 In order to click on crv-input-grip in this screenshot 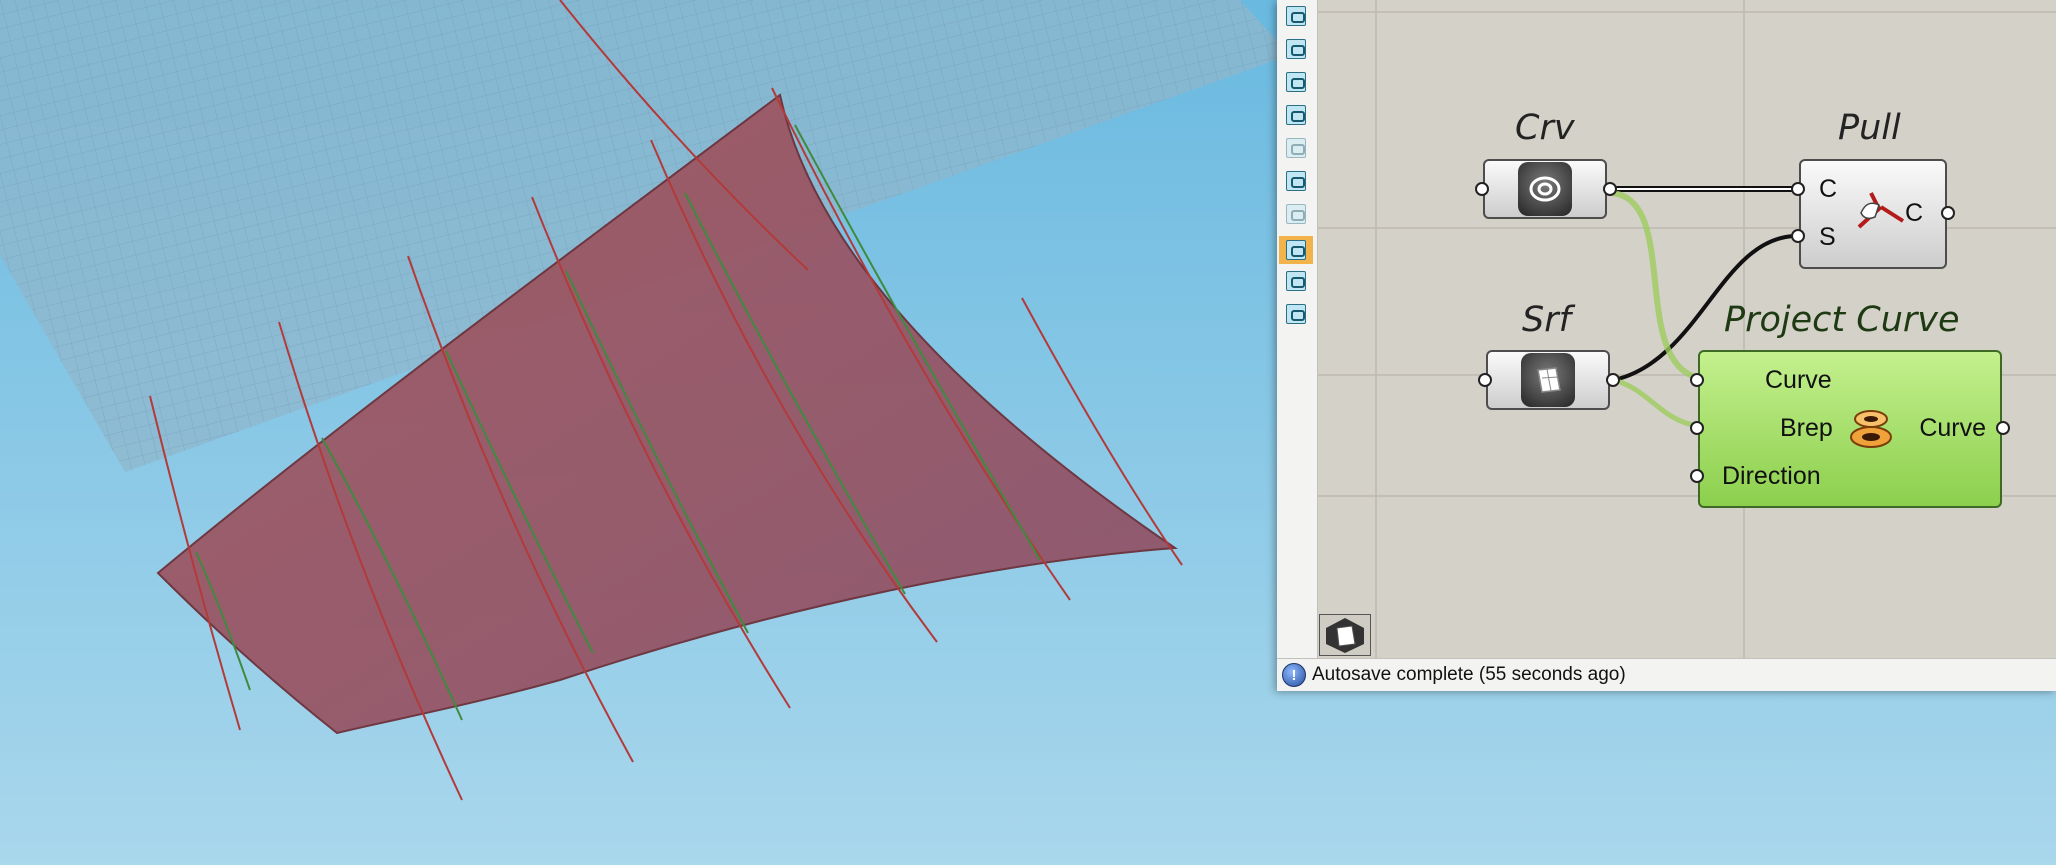, I will do `click(1482, 189)`.